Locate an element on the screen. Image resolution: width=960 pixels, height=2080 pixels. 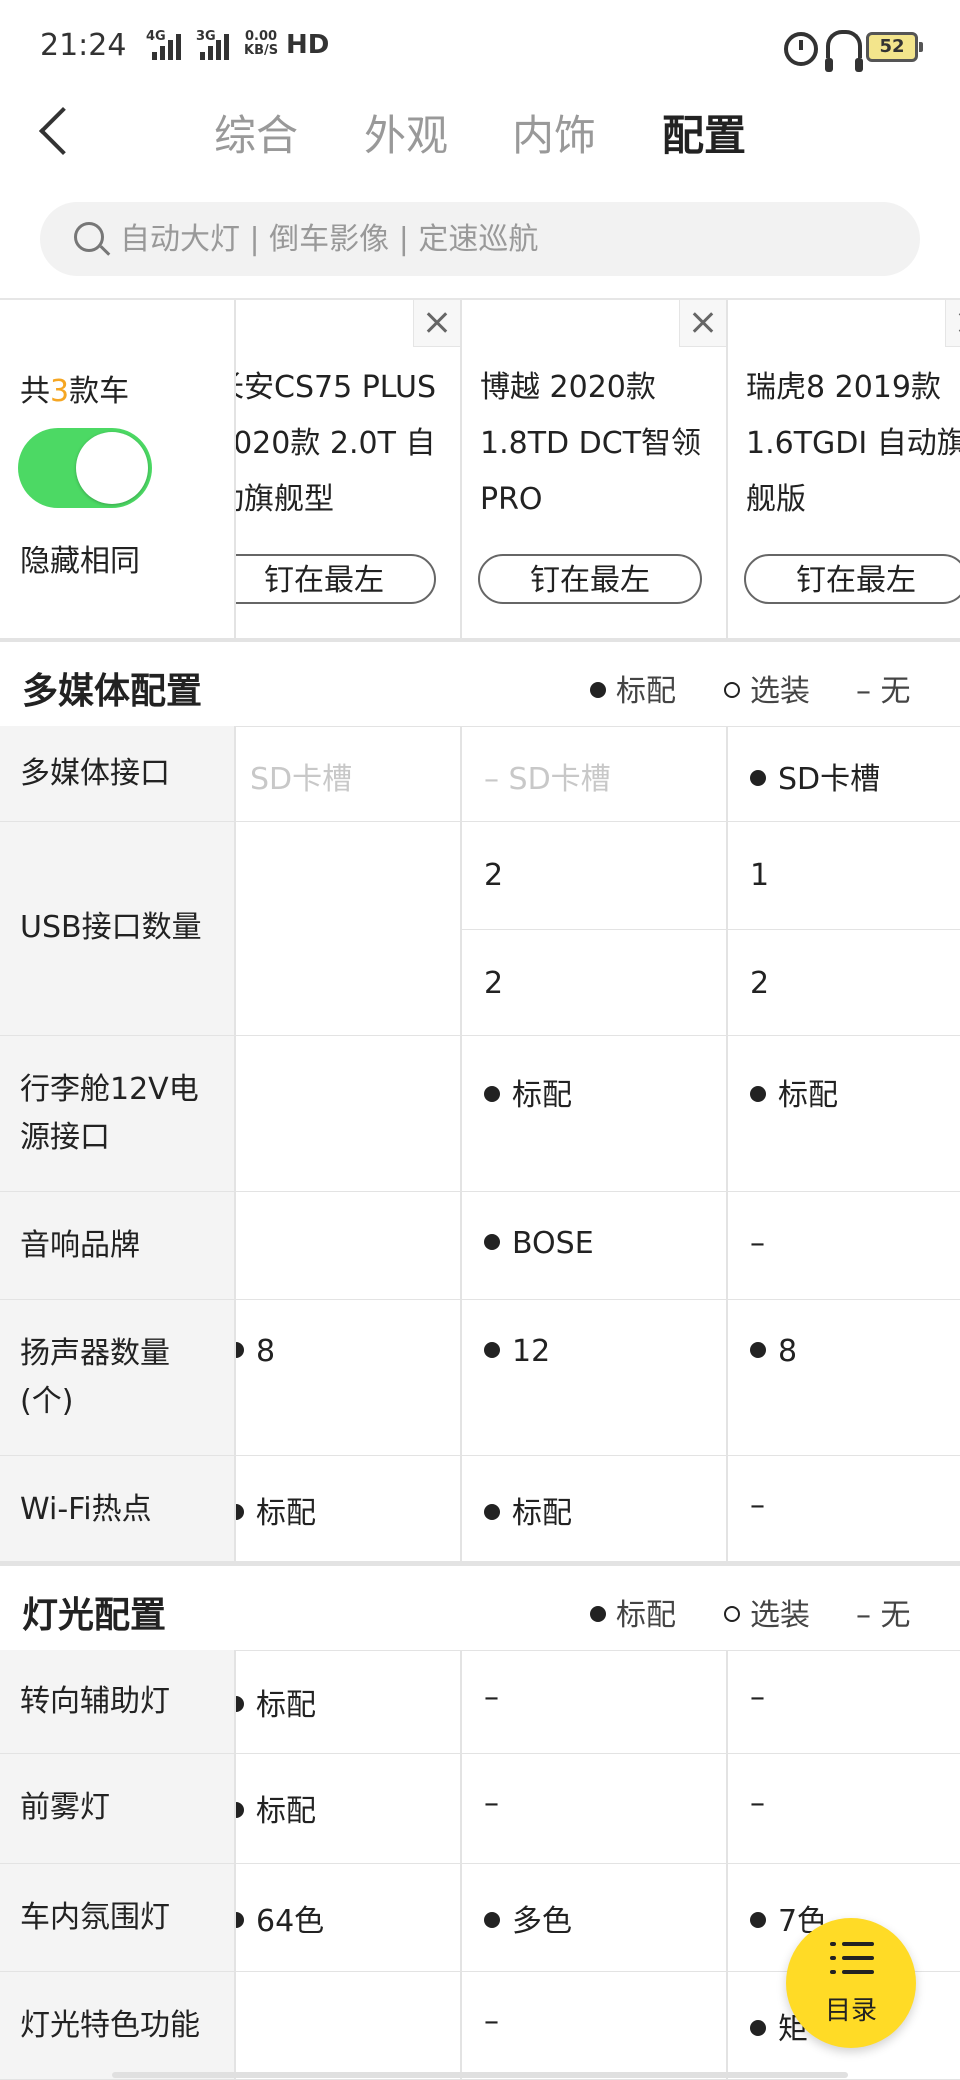
tab-exterior: 外观 is located at coordinates (406, 132).